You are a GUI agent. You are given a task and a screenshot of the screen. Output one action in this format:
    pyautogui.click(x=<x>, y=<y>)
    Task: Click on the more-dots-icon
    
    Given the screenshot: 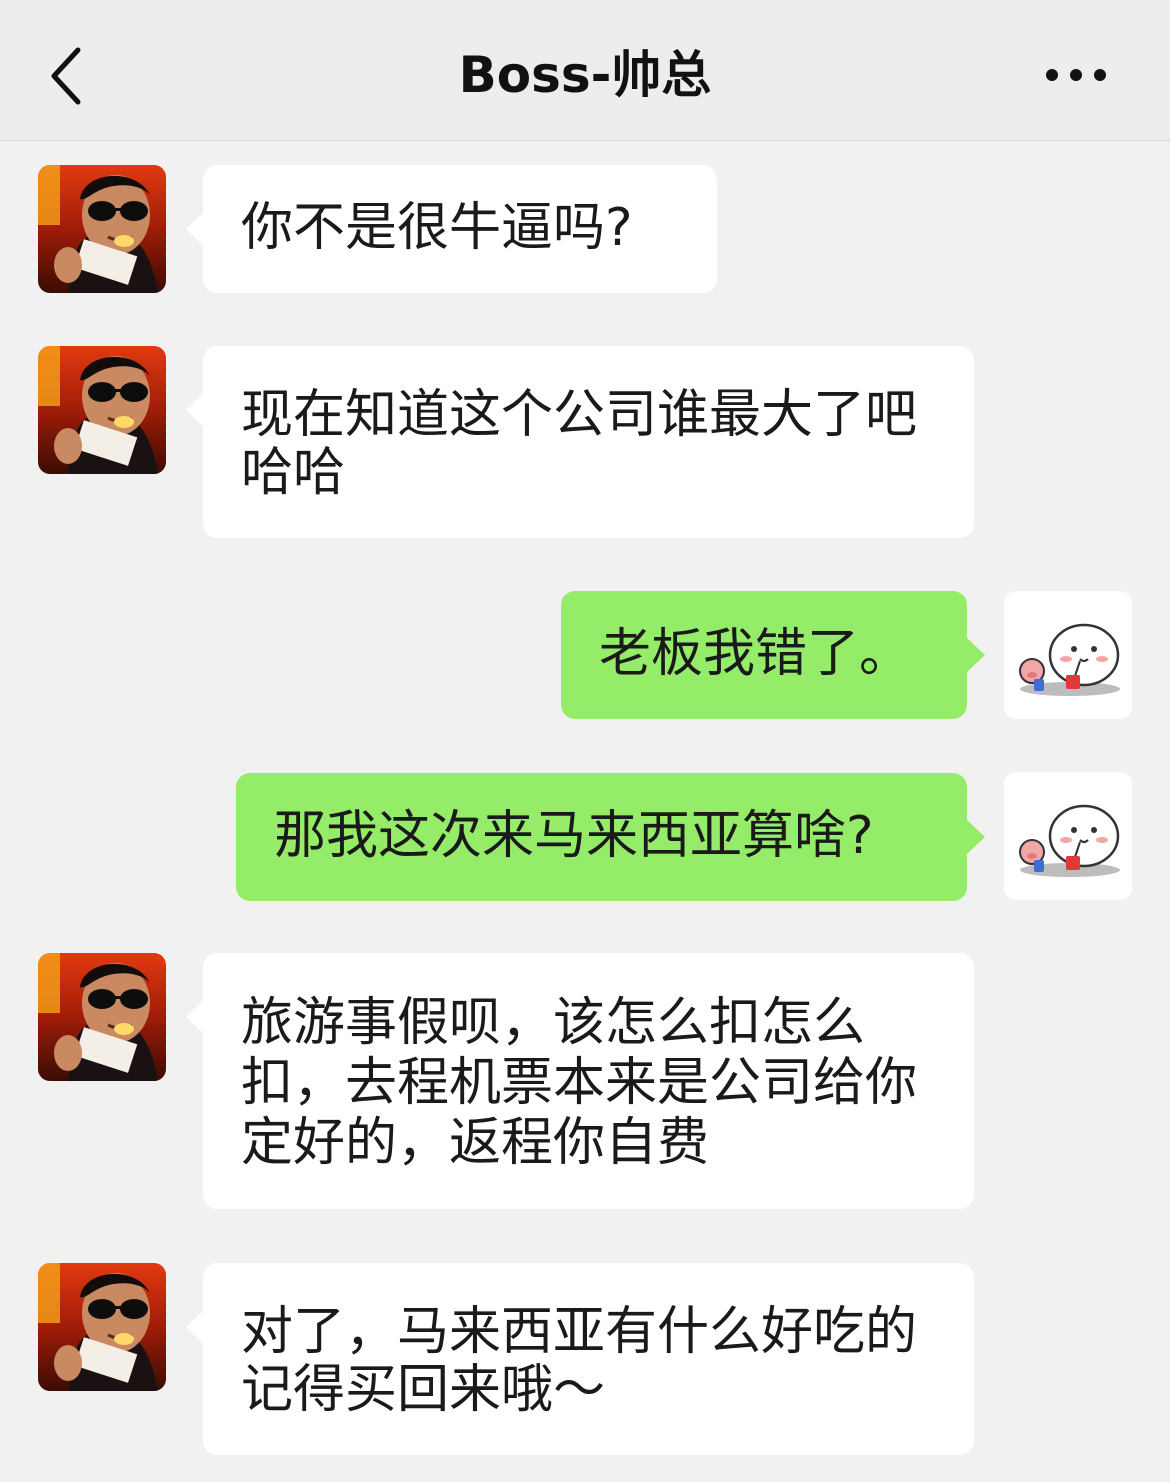 What is the action you would take?
    pyautogui.click(x=1076, y=75)
    